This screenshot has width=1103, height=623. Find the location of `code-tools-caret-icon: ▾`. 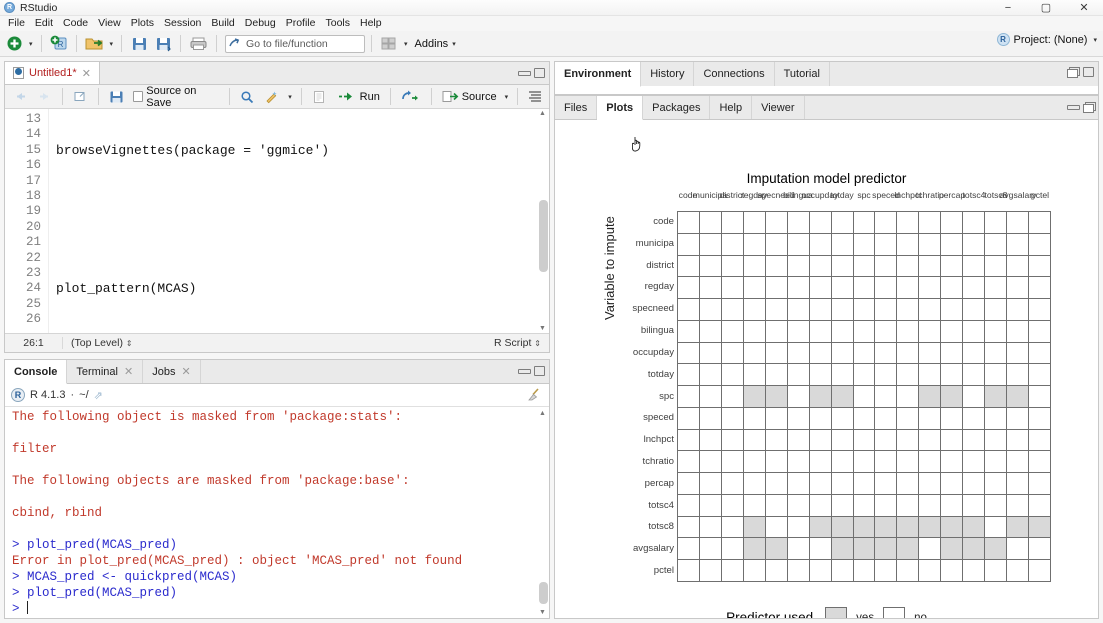

code-tools-caret-icon: ▾ is located at coordinates (290, 97).